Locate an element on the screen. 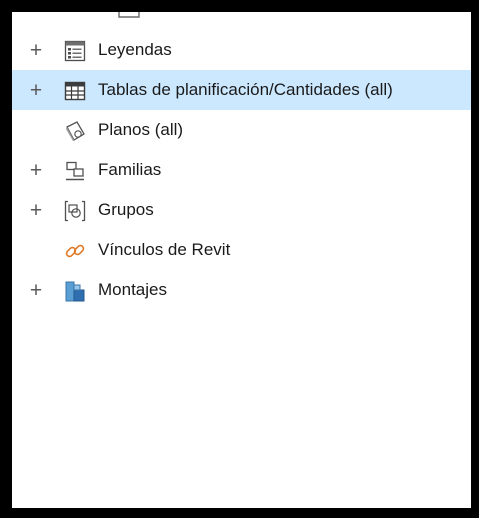 The width and height of the screenshot is (479, 518). tree-item-montajes: + Montajes is located at coordinates (241, 290).